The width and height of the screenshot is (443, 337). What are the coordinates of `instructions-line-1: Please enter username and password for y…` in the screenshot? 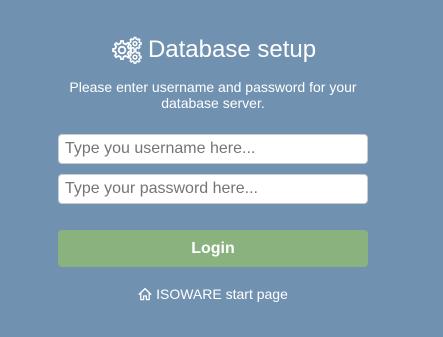 It's located at (213, 87).